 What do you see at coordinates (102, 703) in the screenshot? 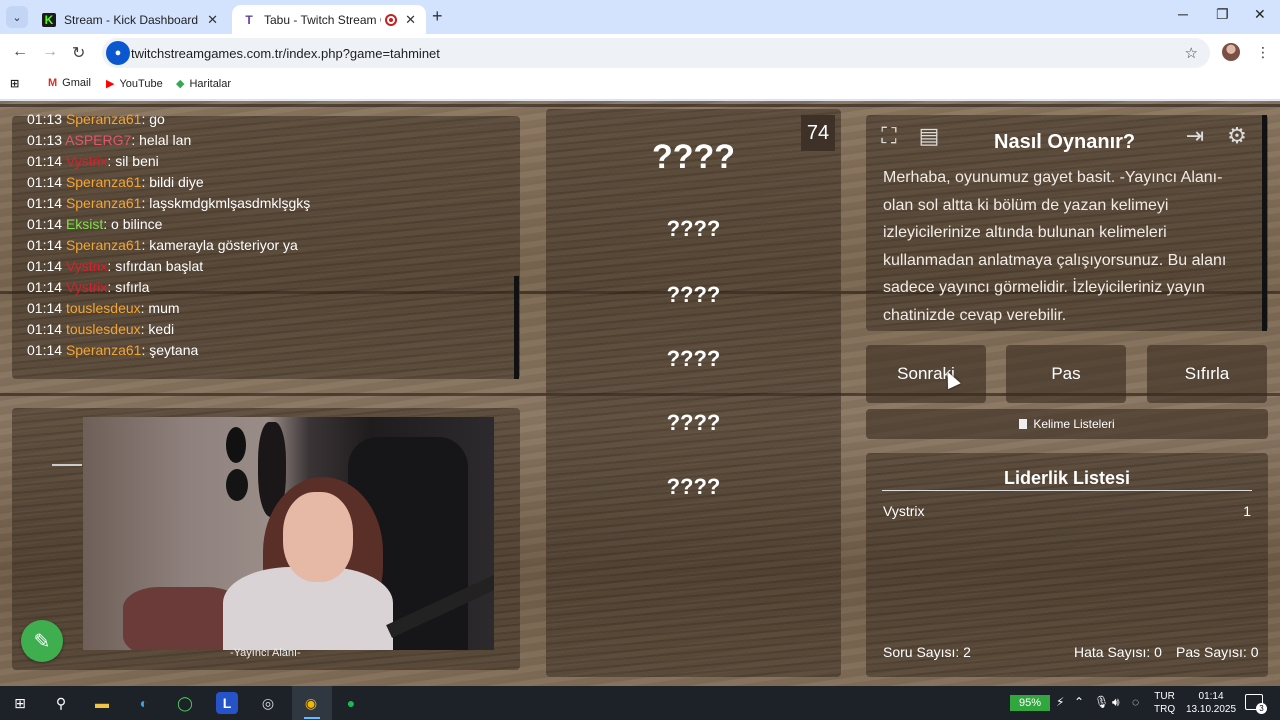
I see `file-explorer-icon: ▬` at bounding box center [102, 703].